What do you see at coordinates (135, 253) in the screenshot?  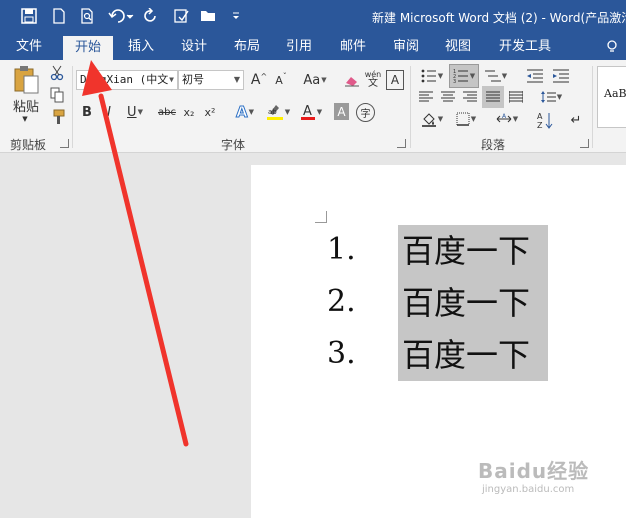 I see `annotation-arrow` at bounding box center [135, 253].